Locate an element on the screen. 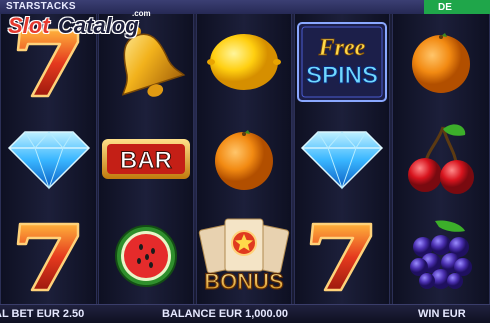 The width and height of the screenshot is (490, 323). svg-text: Free is located at coordinates (342, 48).